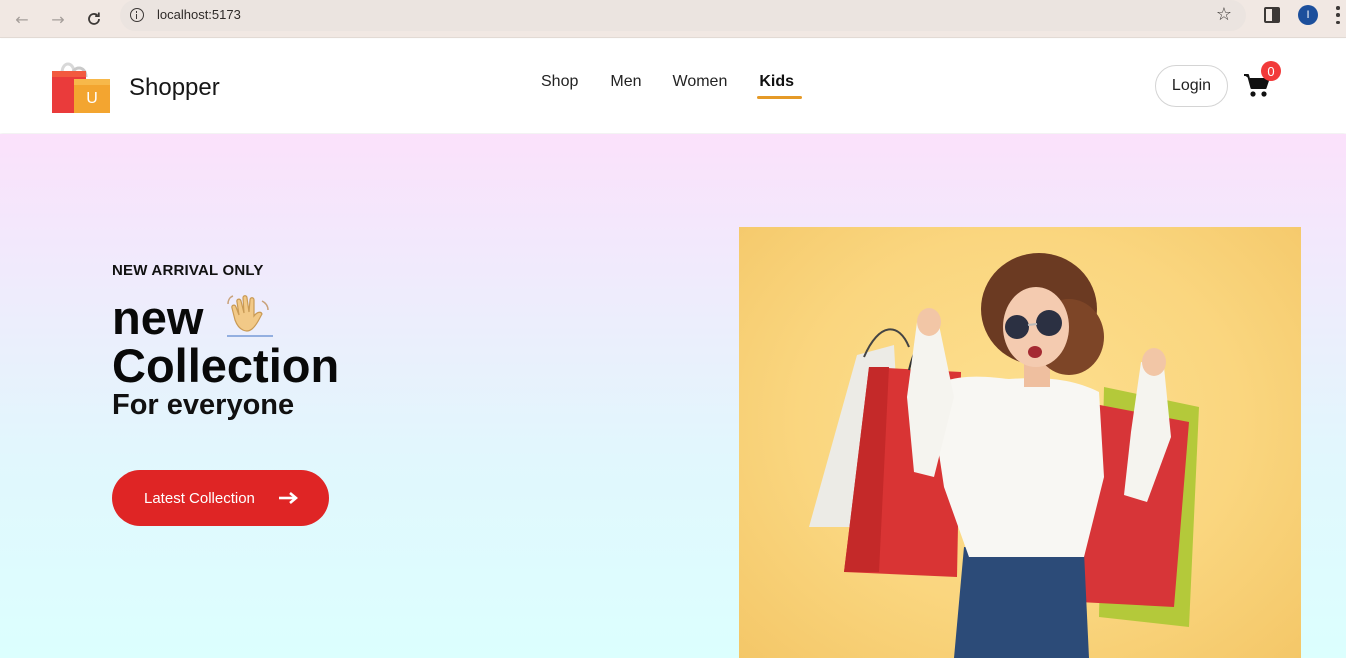 This screenshot has width=1346, height=658. Describe the element at coordinates (288, 498) in the screenshot. I see `arrow-right-icon` at that location.